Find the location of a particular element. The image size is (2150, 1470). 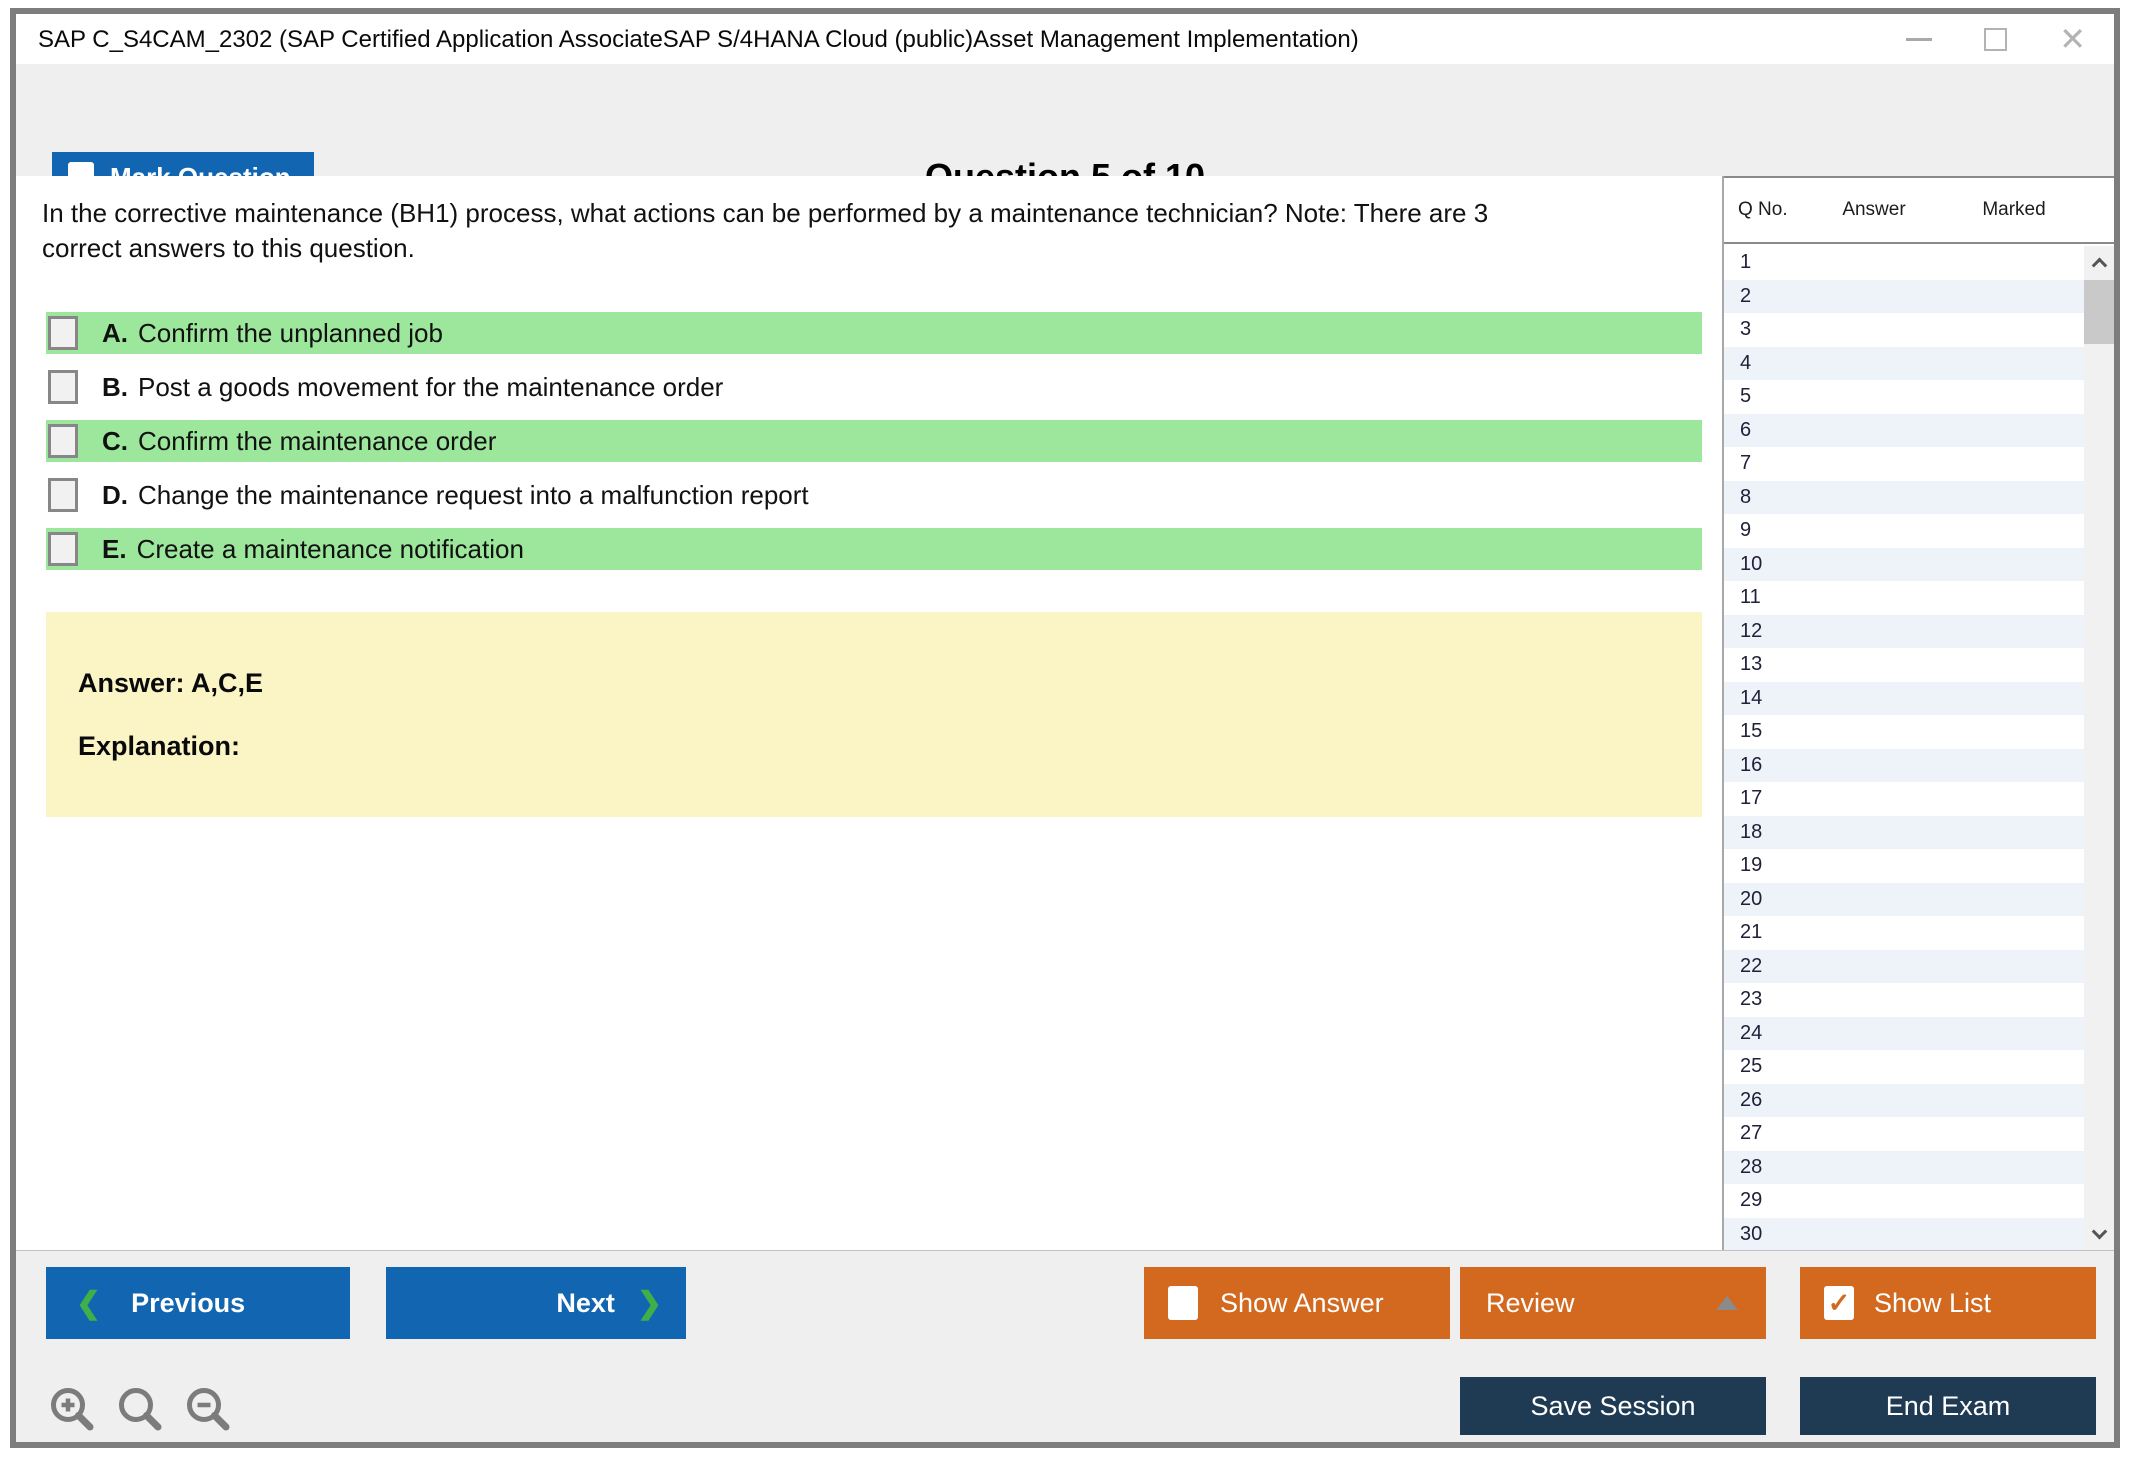

triangle-up-icon is located at coordinates (1727, 1303).